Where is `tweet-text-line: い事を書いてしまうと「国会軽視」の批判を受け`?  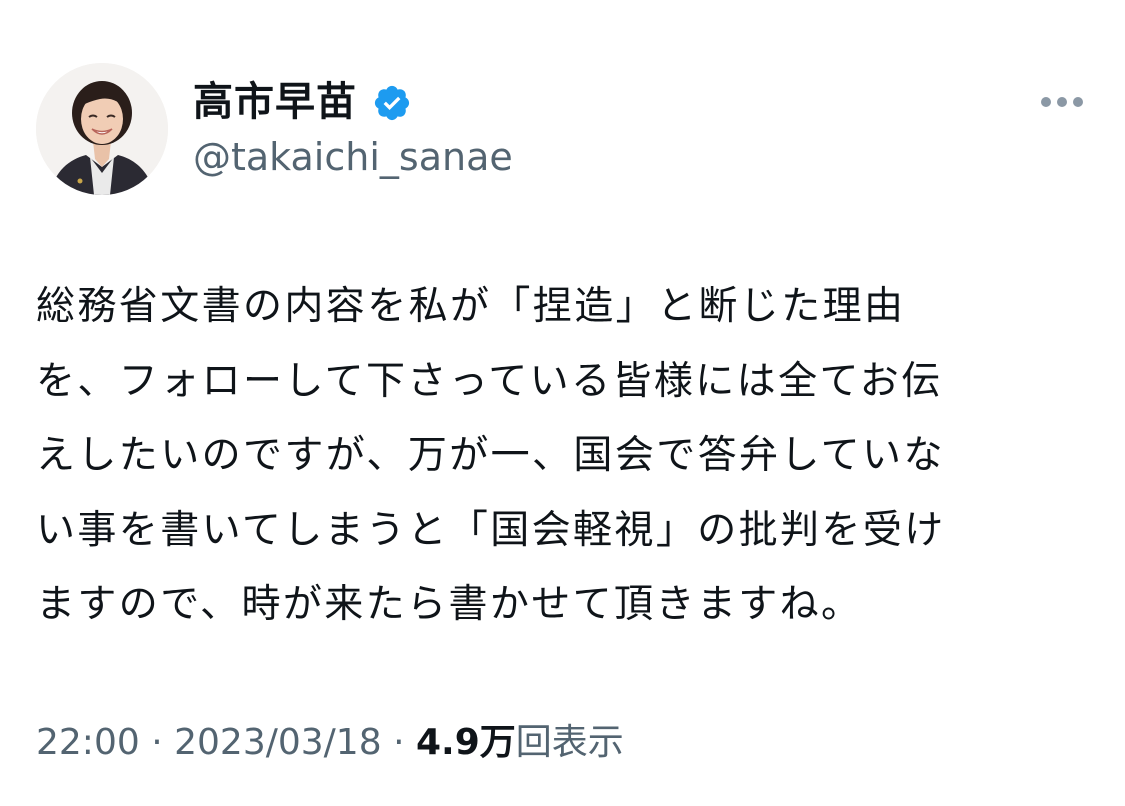 tweet-text-line: い事を書いてしまうと「国会軽視」の批判を受け is located at coordinates (491, 530).